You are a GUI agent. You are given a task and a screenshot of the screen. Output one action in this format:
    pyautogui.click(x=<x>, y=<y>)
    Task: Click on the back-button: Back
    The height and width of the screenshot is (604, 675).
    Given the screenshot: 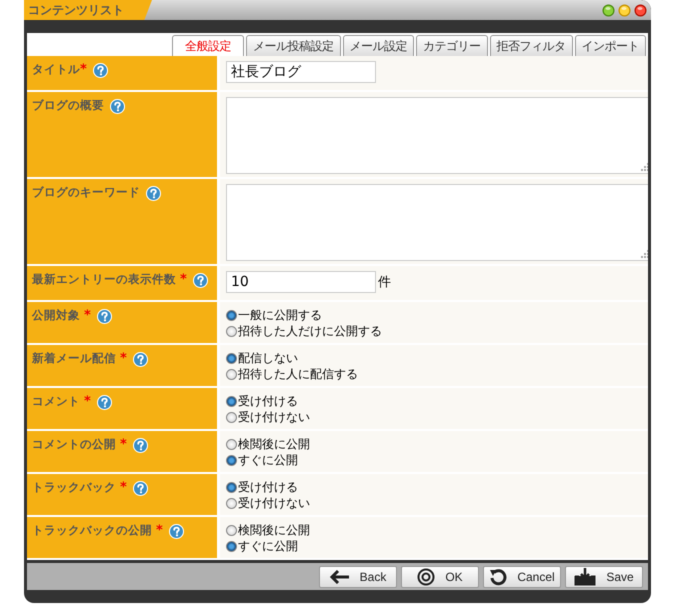 What is the action you would take?
    pyautogui.click(x=358, y=577)
    